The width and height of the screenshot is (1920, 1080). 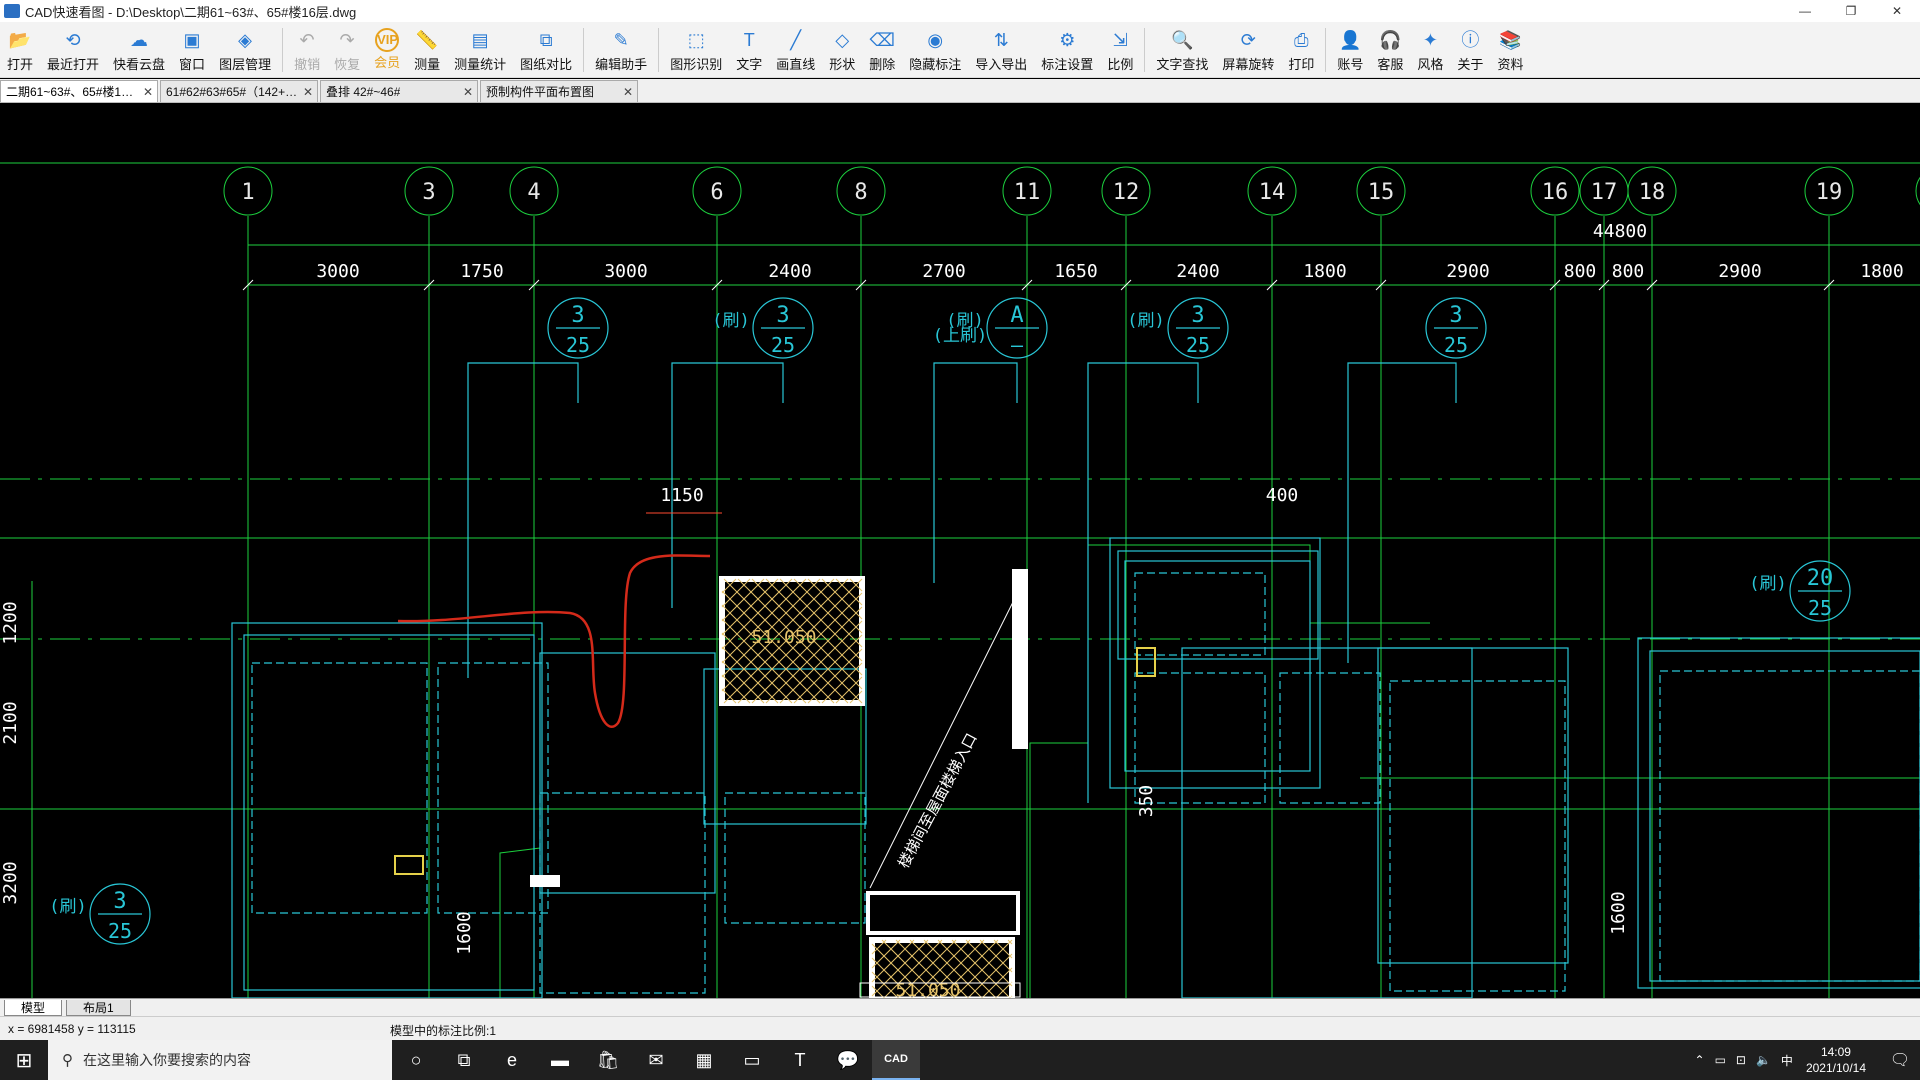 I want to click on cad-app-icon: CAD, so click(x=896, y=1060).